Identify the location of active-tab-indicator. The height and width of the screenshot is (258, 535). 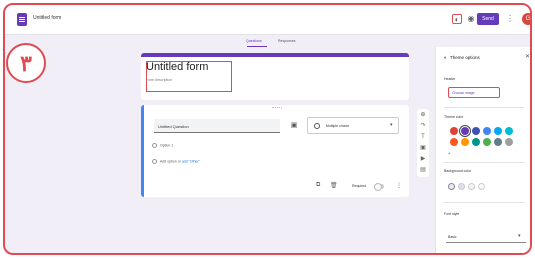
(257, 46).